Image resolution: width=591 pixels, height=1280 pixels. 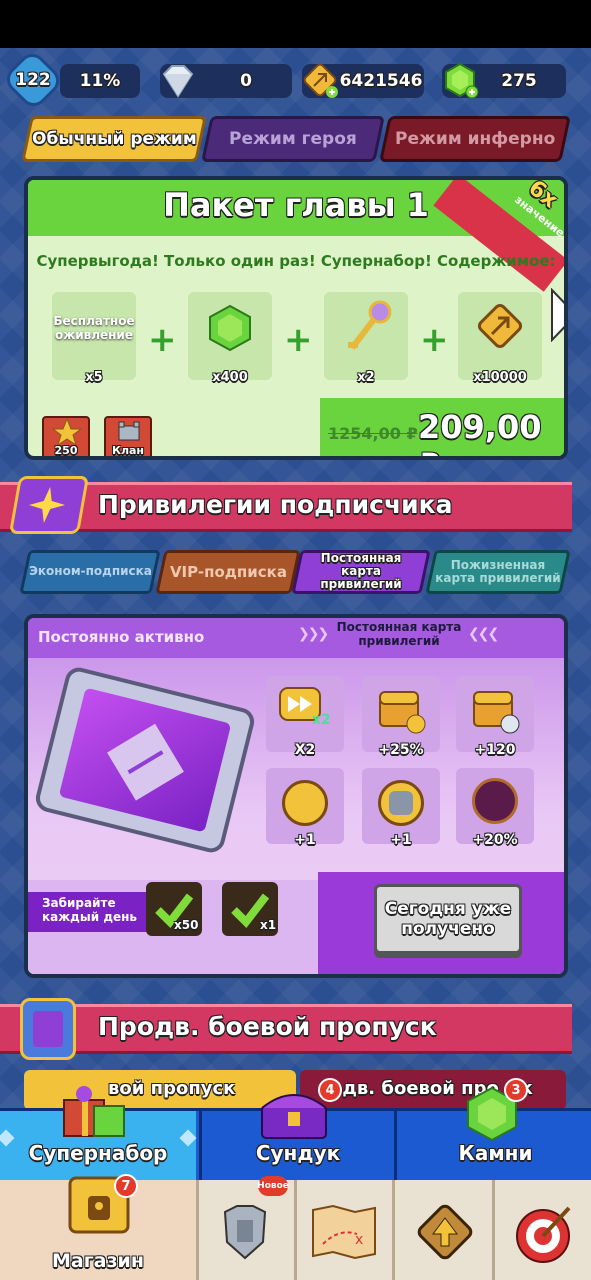 What do you see at coordinates (145, 760) in the screenshot?
I see `privilege-card-icon` at bounding box center [145, 760].